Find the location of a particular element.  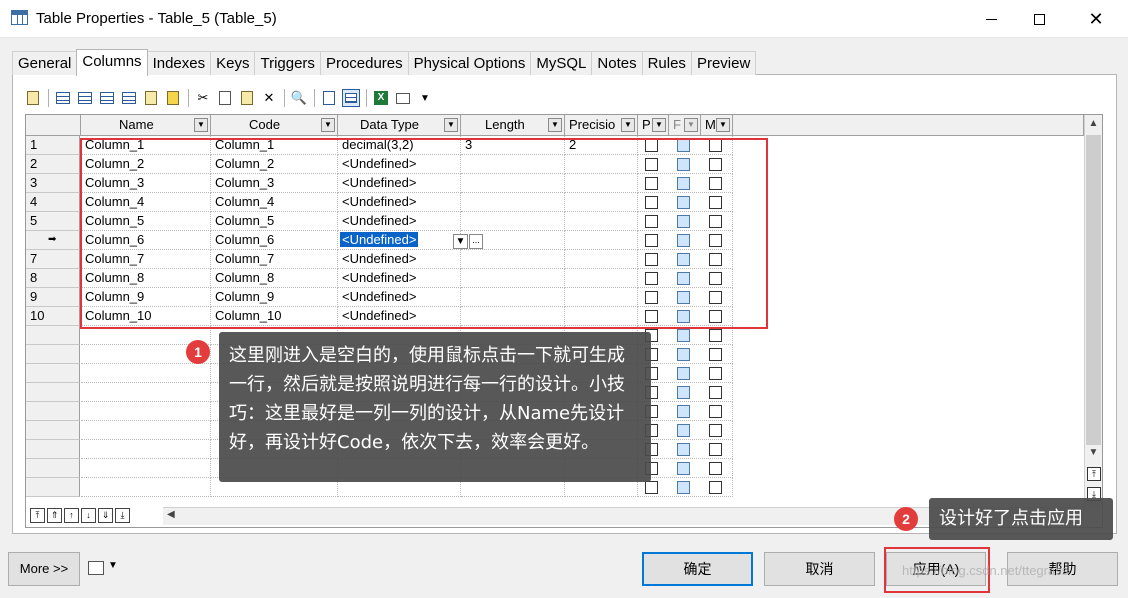

filter-icon is located at coordinates (329, 98).